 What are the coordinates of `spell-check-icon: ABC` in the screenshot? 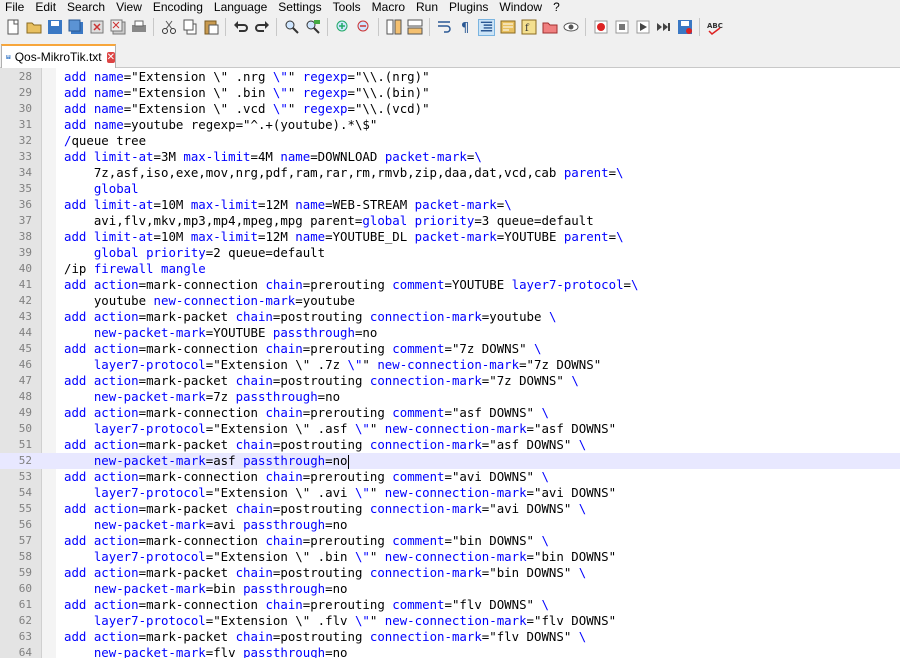 It's located at (714, 27).